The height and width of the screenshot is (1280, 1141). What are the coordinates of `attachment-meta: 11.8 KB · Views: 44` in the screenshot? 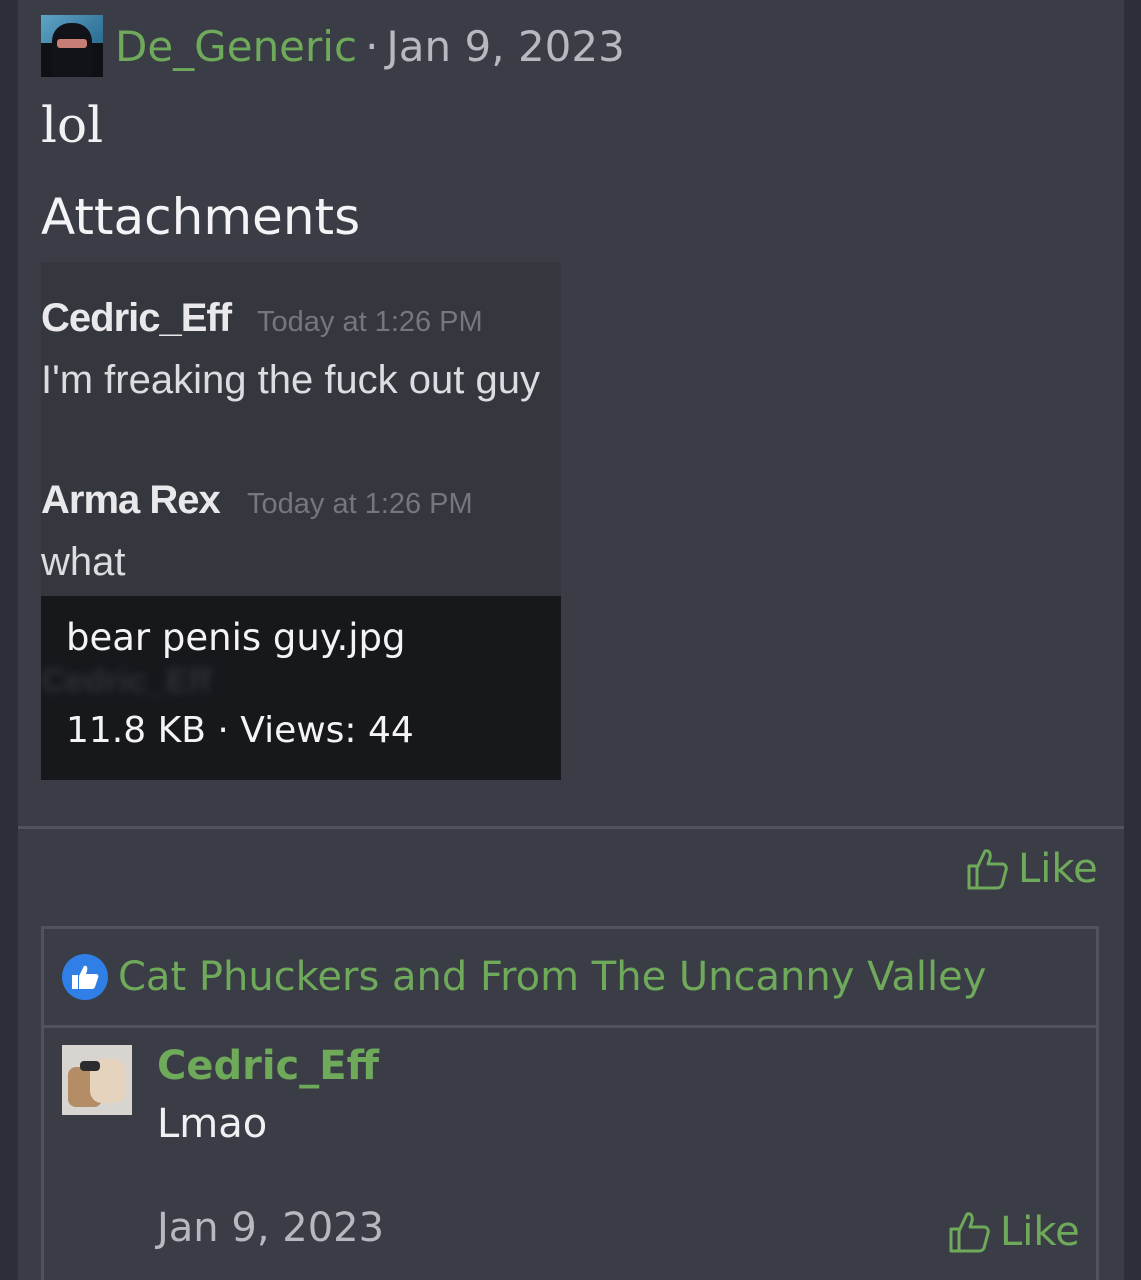 It's located at (240, 730).